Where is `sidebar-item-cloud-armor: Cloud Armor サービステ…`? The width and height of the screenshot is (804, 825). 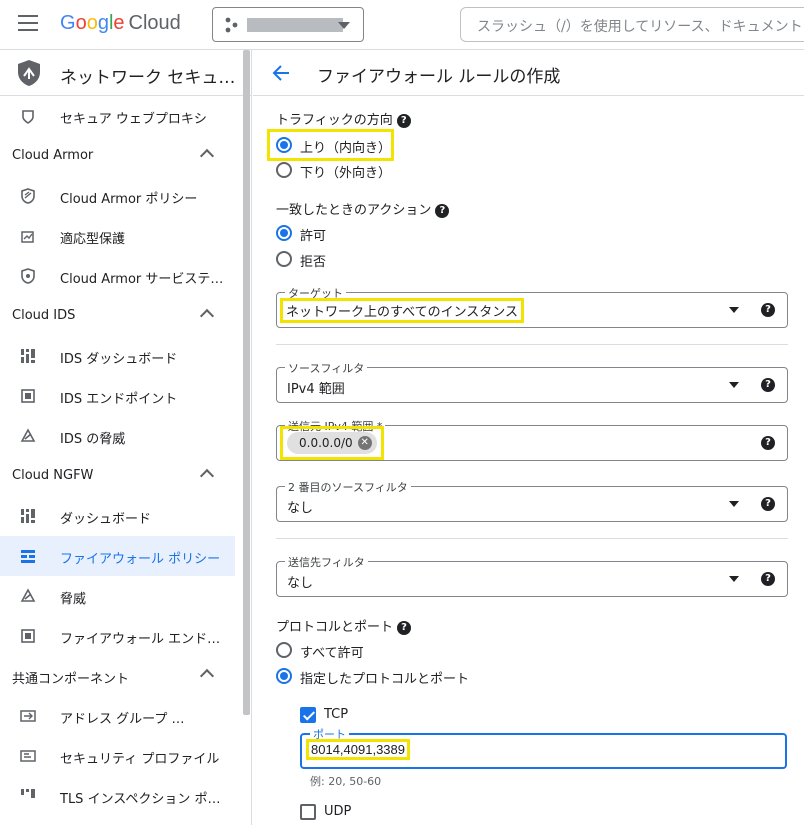 sidebar-item-cloud-armor: Cloud Armor サービステ… is located at coordinates (125, 276).